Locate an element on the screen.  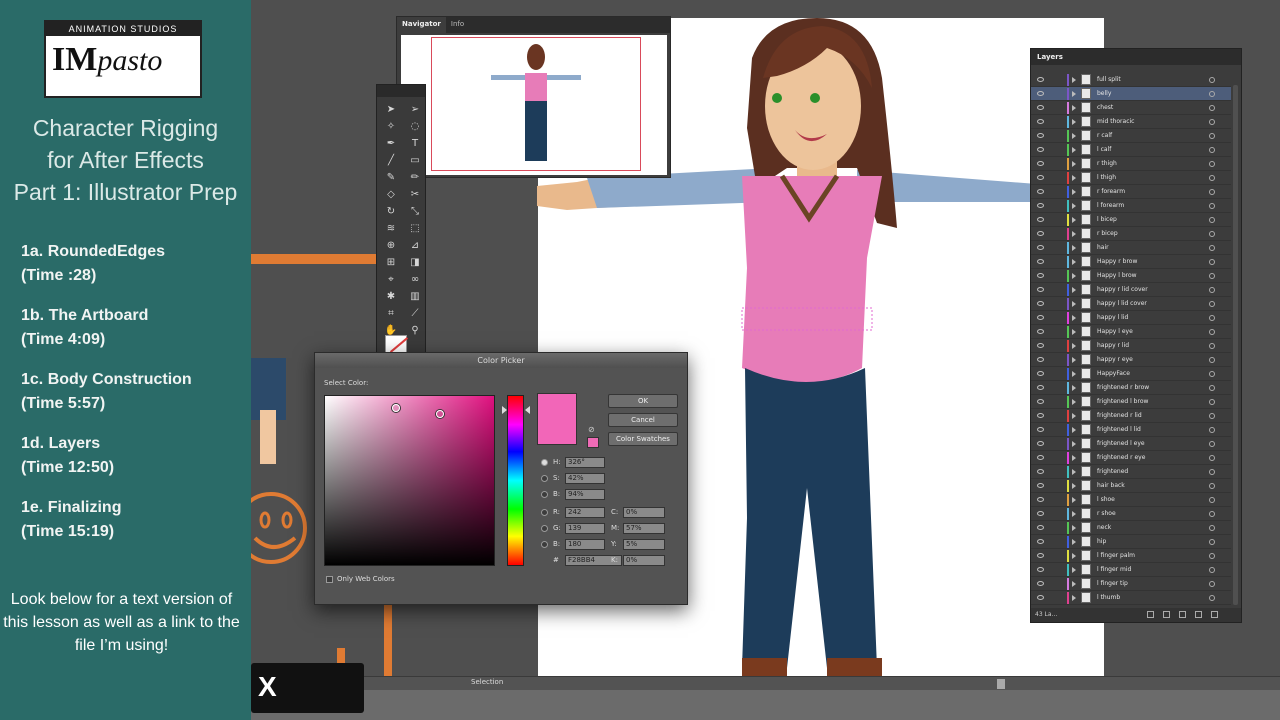
layer-name: frightened l eye is located at coordinates (1121, 443).